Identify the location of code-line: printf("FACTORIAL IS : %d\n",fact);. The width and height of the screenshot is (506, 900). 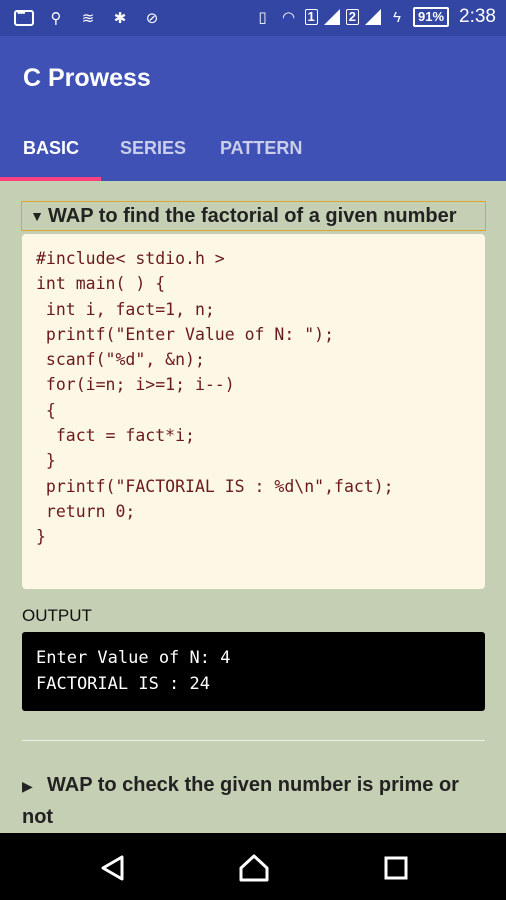
(215, 486).